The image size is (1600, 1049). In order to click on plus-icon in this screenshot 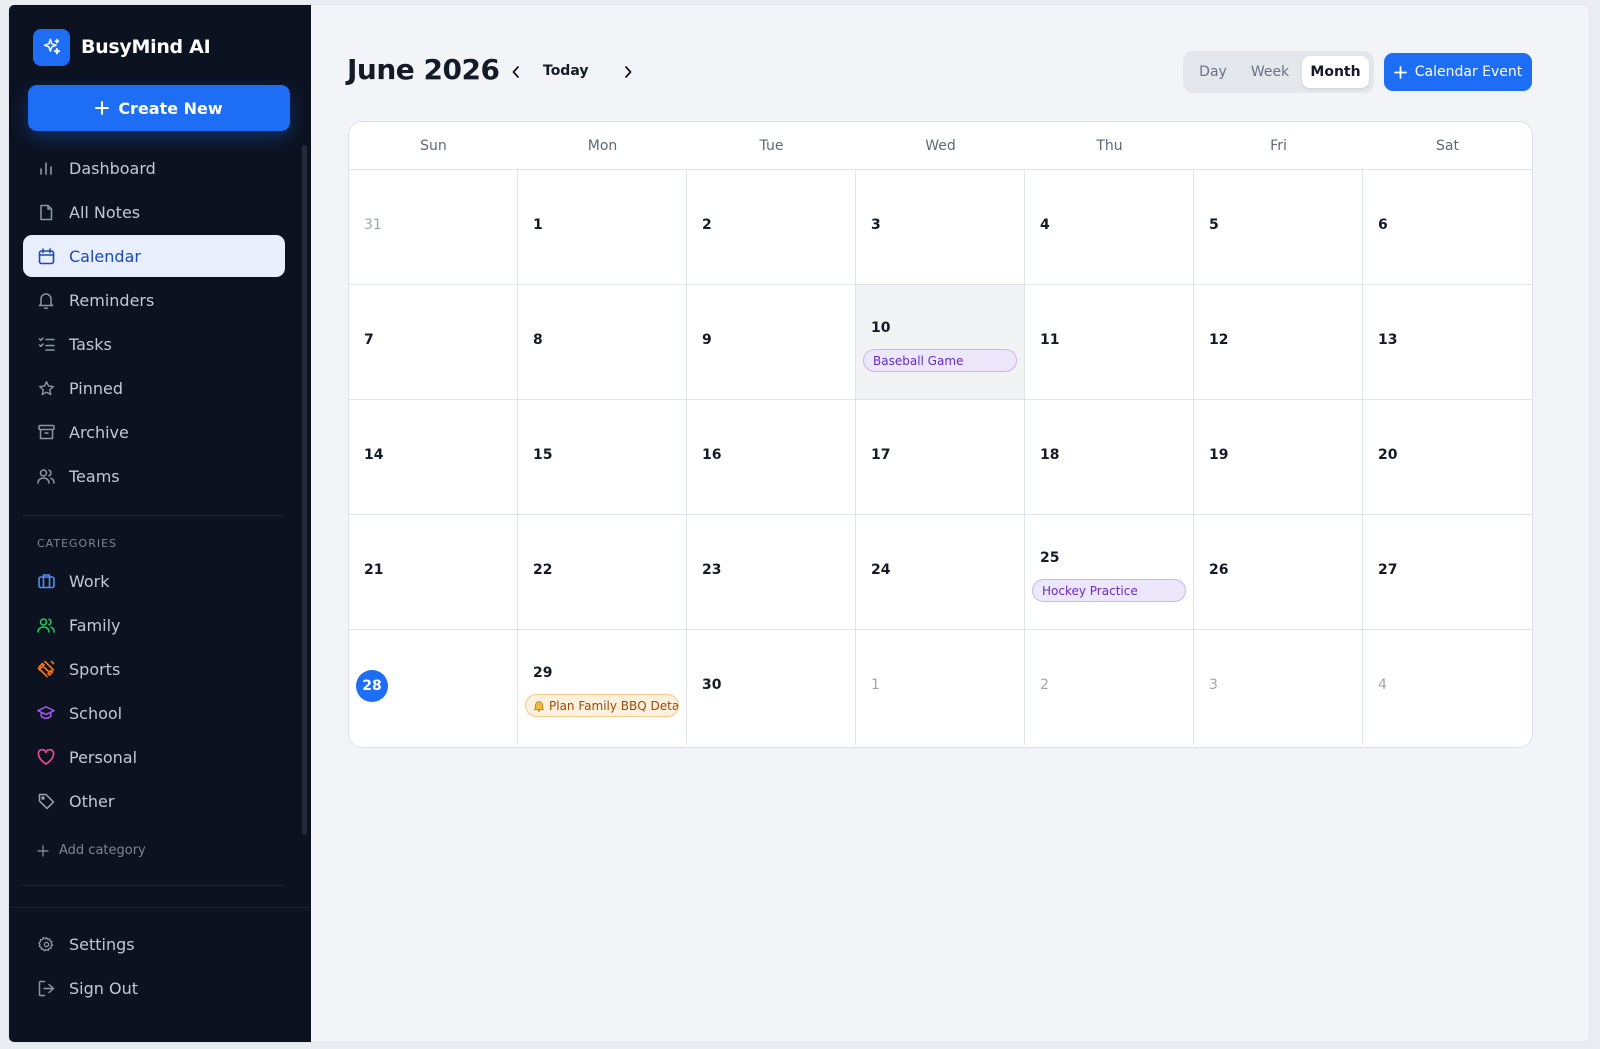, I will do `click(102, 108)`.